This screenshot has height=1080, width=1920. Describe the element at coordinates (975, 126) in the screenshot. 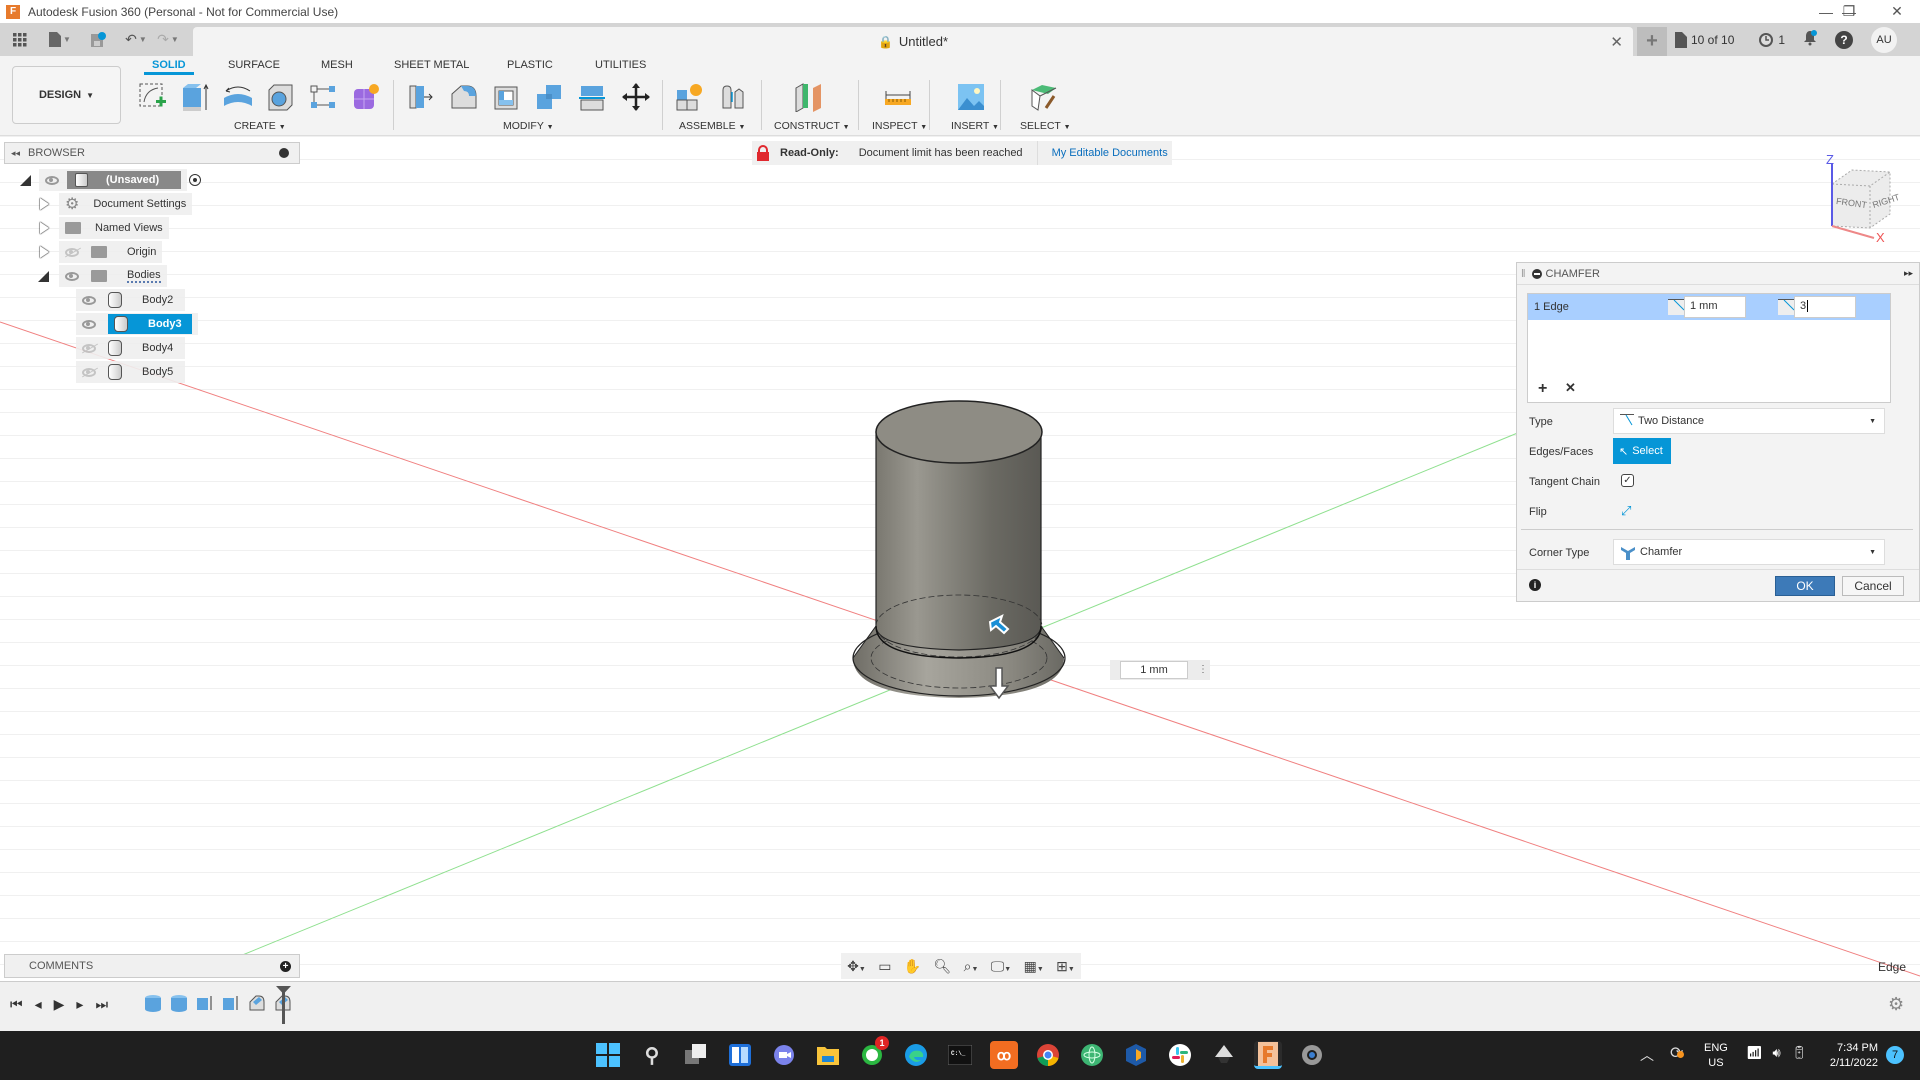

I see `insert-menu: INSERT ▼` at that location.